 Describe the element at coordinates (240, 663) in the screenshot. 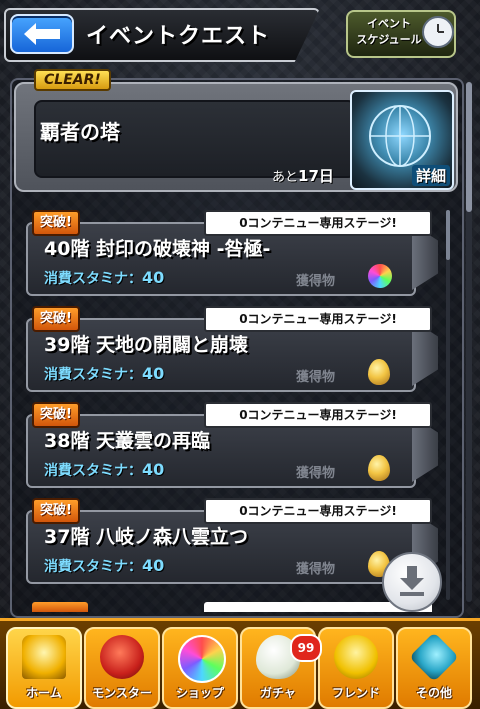

I see `bottom-navigation: ホーム モンスター ショップ ガチャ フレンド その他` at that location.